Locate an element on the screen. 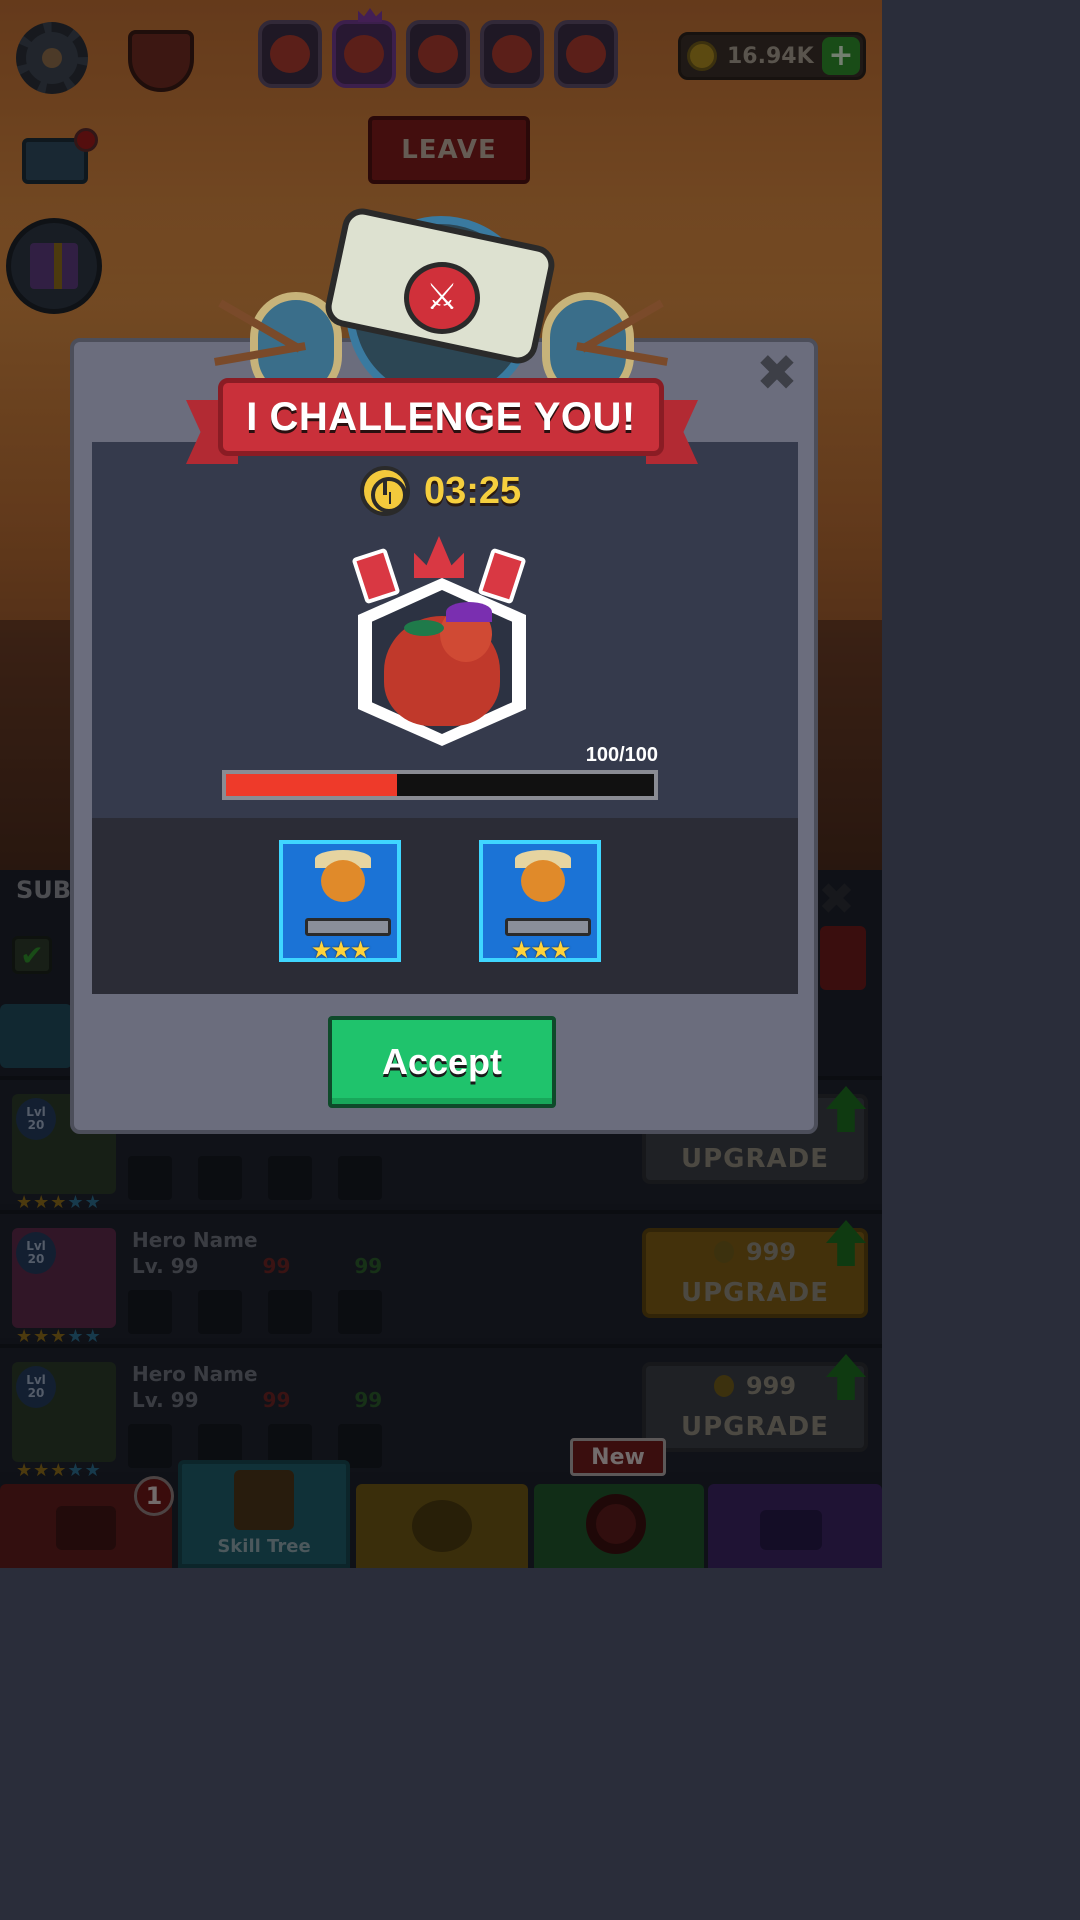 This screenshot has height=1920, width=1080. modal-title: I CHALLENGE YOU! is located at coordinates (441, 417).